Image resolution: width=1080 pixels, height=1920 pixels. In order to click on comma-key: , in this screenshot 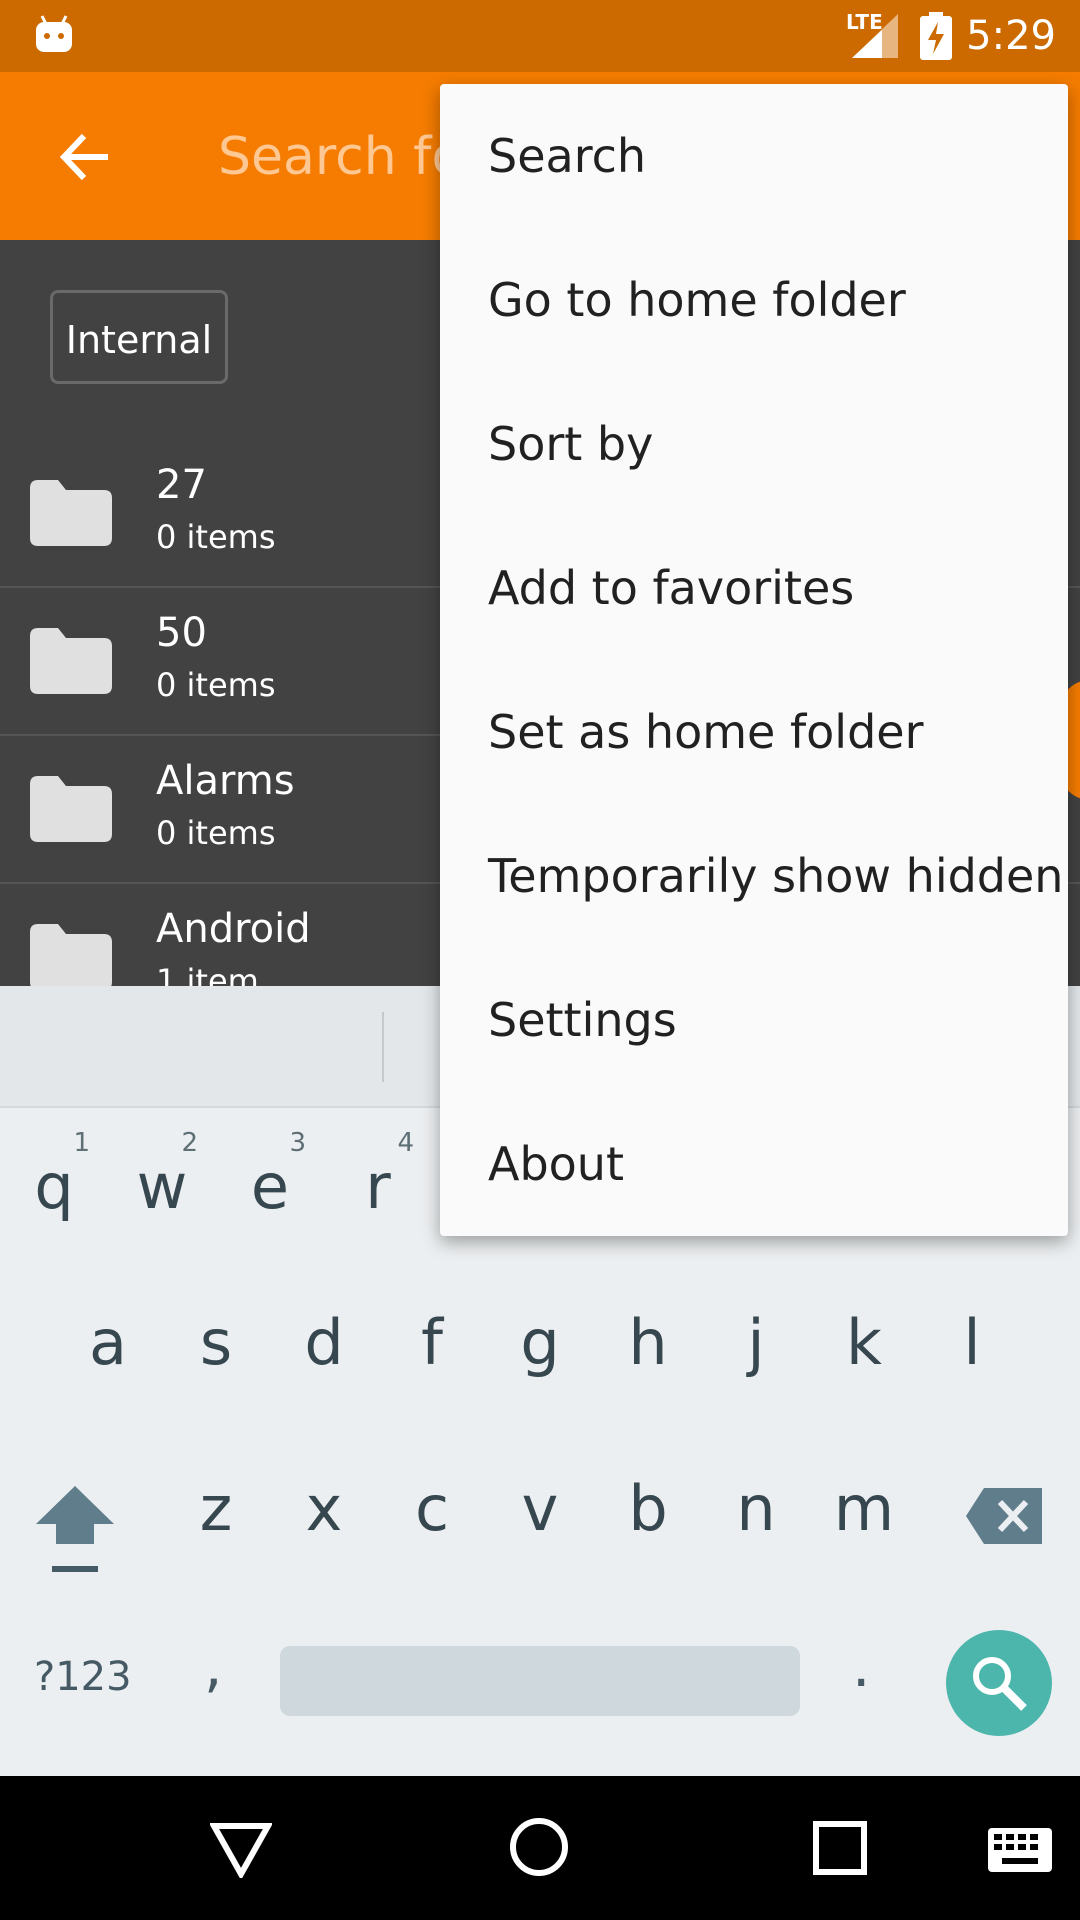, I will do `click(213, 1666)`.